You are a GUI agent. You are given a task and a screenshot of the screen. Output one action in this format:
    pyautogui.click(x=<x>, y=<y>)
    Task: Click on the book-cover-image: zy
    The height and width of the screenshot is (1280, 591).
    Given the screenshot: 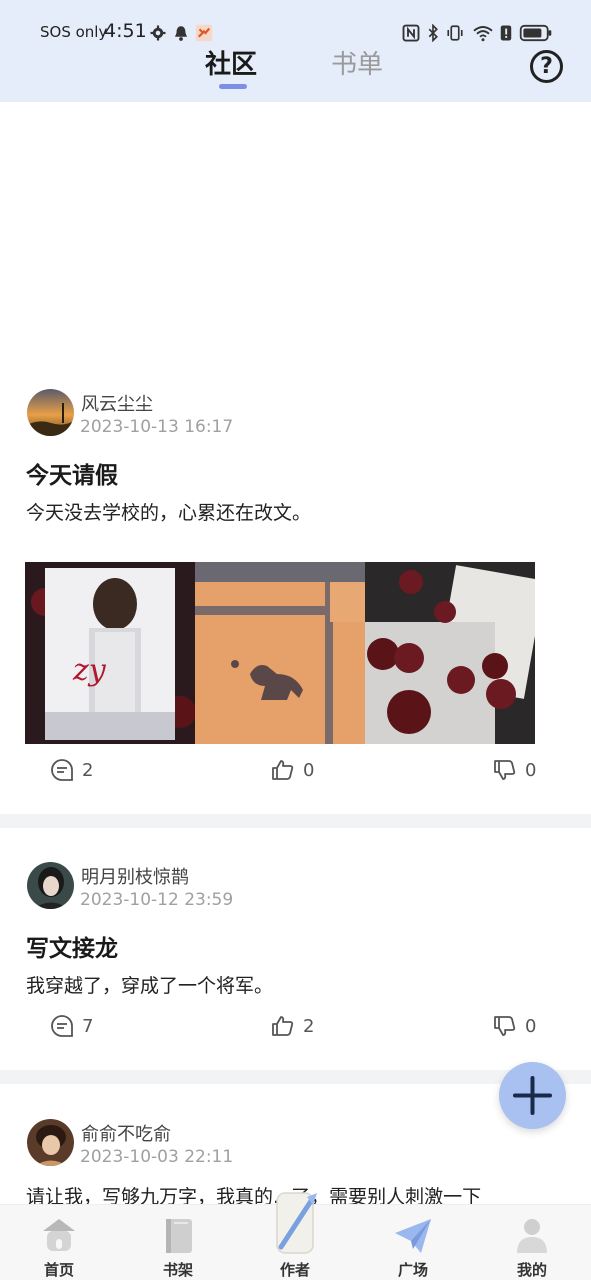 What is the action you would take?
    pyautogui.click(x=110, y=653)
    